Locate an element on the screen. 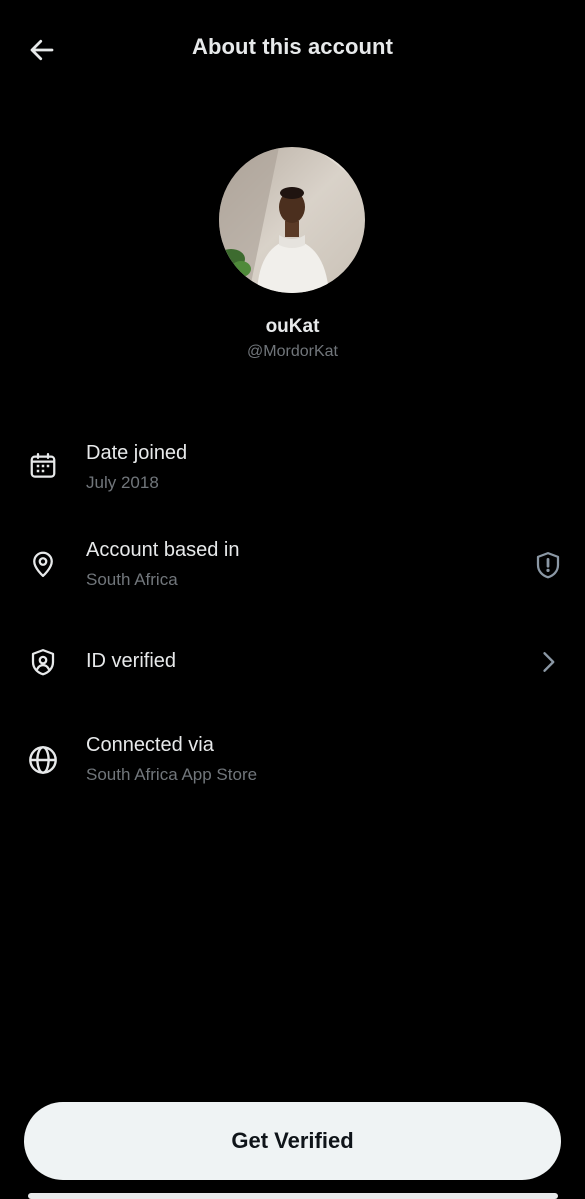  info-row-account-based-in: Account based in South Africa is located at coordinates (292, 572).